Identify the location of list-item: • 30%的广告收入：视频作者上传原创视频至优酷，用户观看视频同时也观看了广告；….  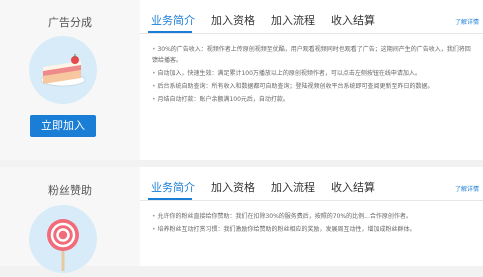
(311, 55).